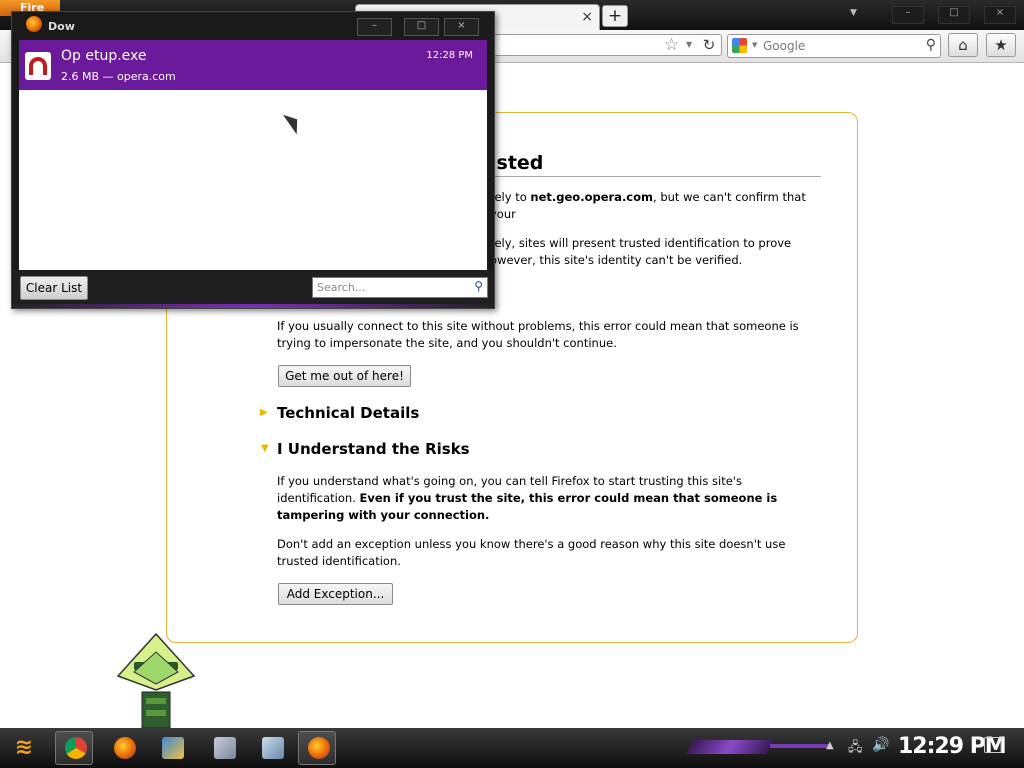 This screenshot has height=768, width=1024. What do you see at coordinates (1000, 15) in the screenshot?
I see `close-window-button: ×` at bounding box center [1000, 15].